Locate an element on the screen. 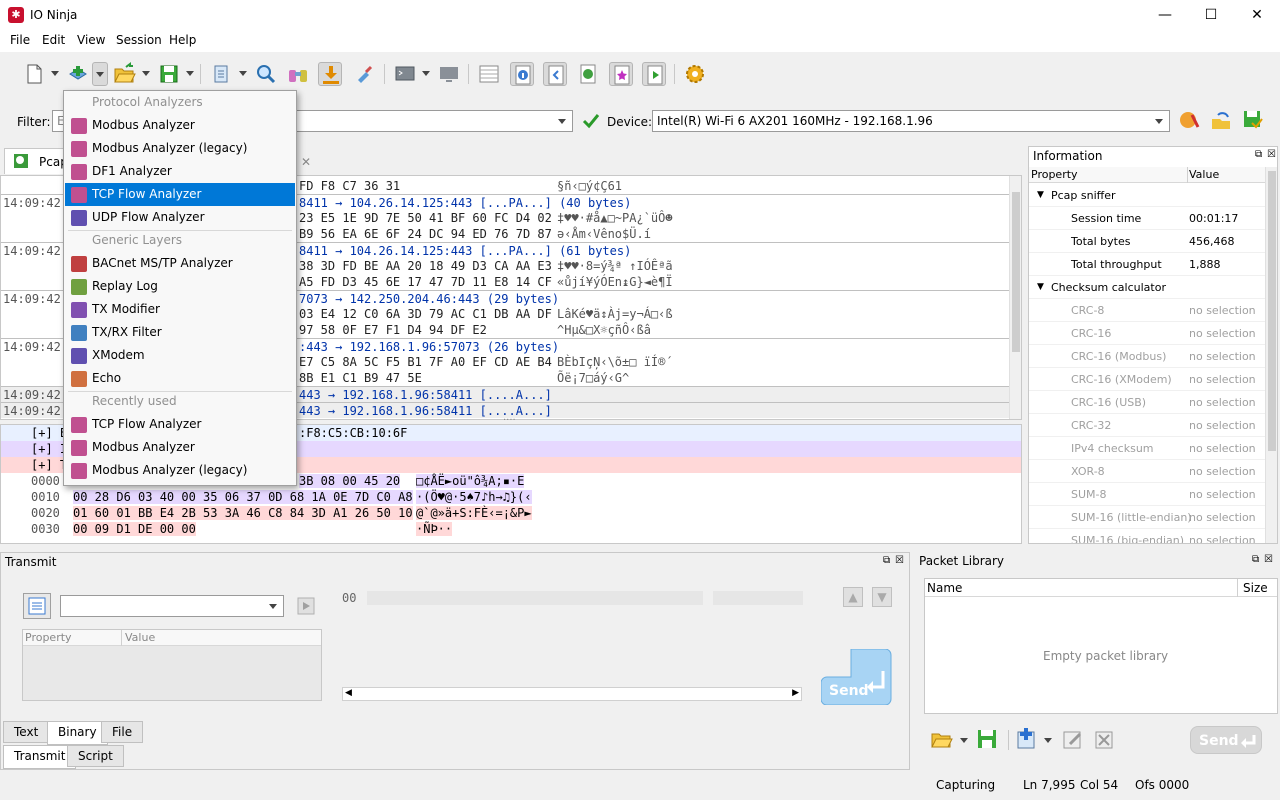 This screenshot has height=800, width=1280. terminal-button is located at coordinates (405, 74).